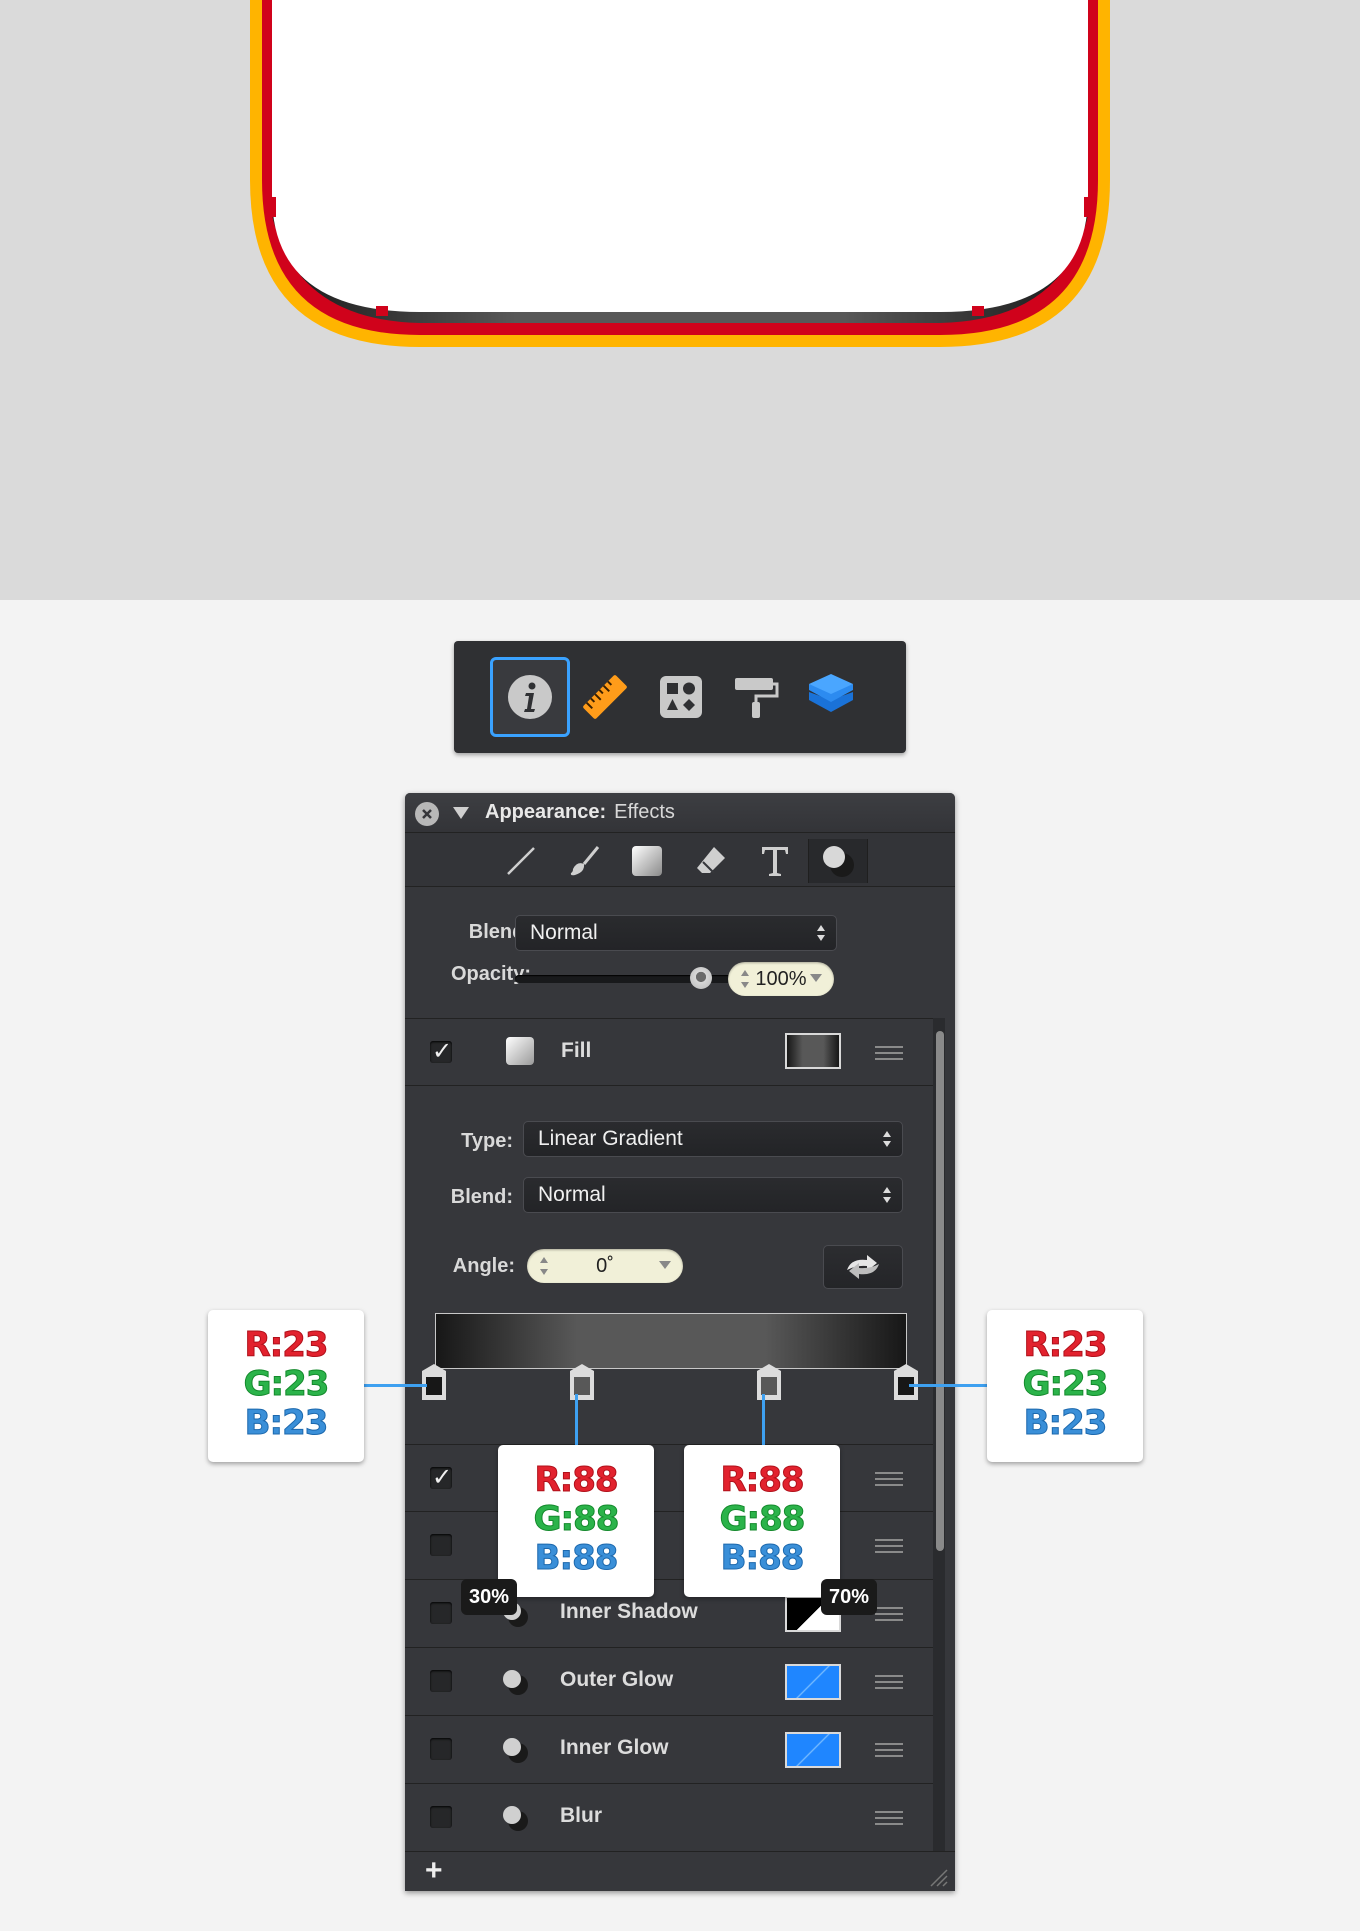 This screenshot has width=1360, height=1931. Describe the element at coordinates (576, 1521) in the screenshot. I see `mid-left-stop-color-callout: R:88 G:88 B:88` at that location.